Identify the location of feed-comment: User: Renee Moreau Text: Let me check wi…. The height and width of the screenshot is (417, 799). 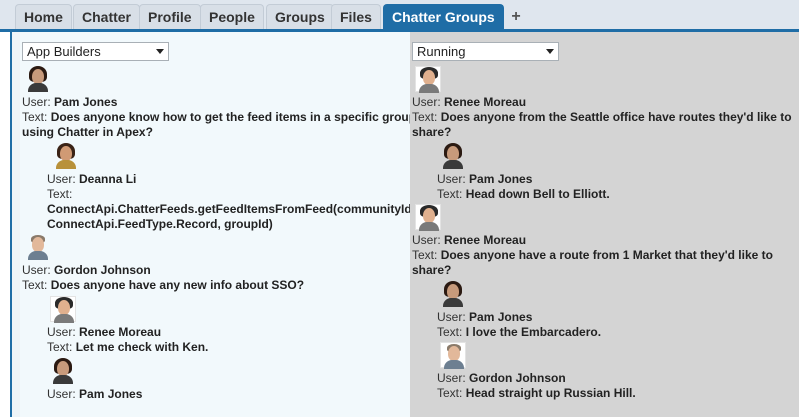
(232, 325).